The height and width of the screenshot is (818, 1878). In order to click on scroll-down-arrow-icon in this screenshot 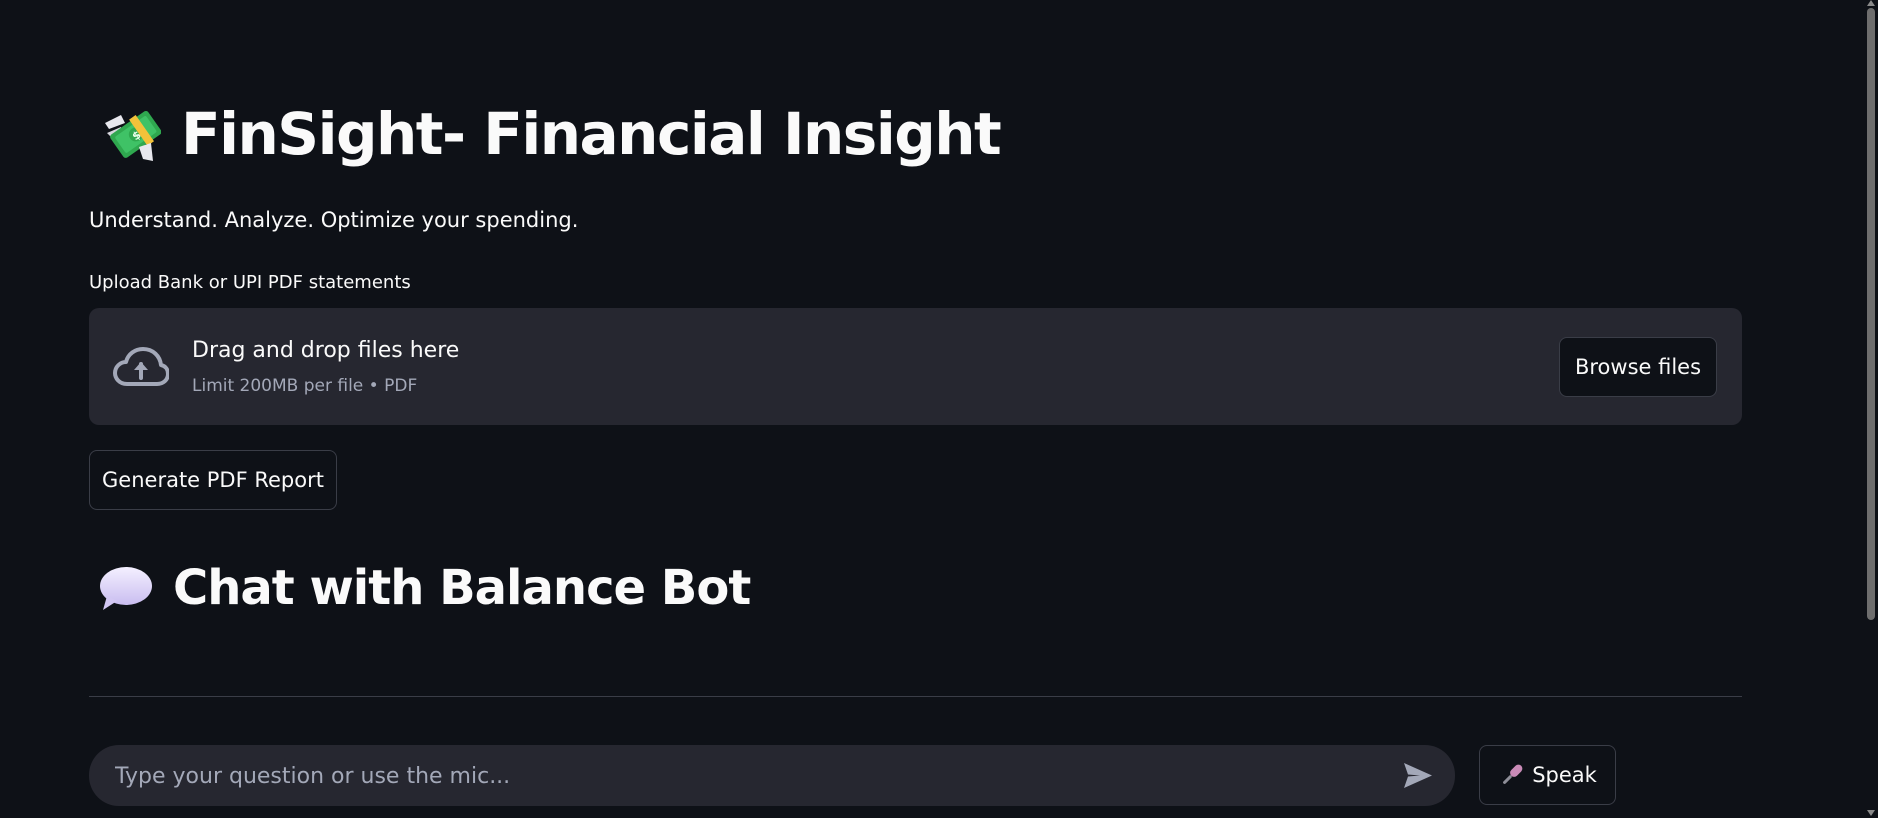, I will do `click(1871, 813)`.